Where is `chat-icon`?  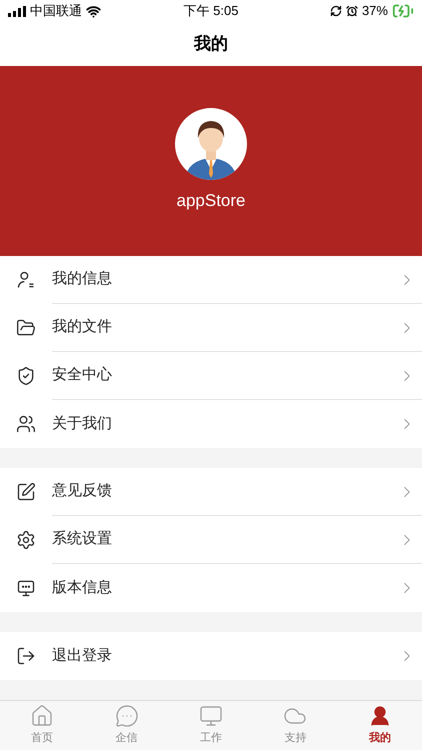
chat-icon is located at coordinates (126, 716).